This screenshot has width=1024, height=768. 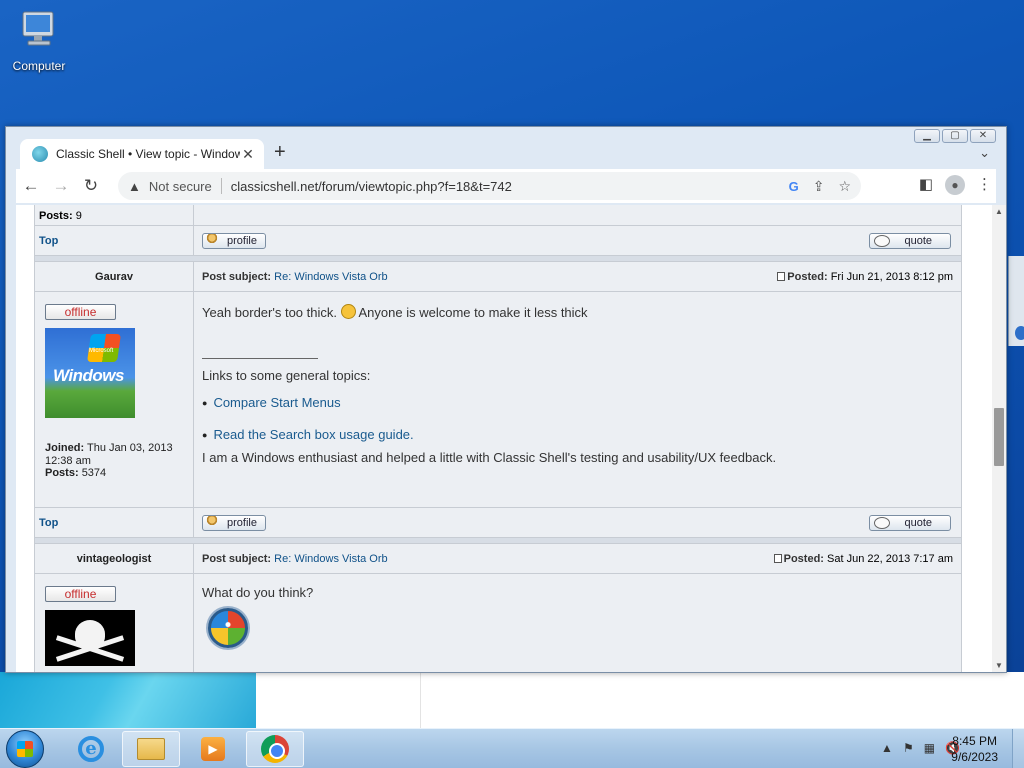 What do you see at coordinates (929, 748) in the screenshot?
I see `network-icon: ▦` at bounding box center [929, 748].